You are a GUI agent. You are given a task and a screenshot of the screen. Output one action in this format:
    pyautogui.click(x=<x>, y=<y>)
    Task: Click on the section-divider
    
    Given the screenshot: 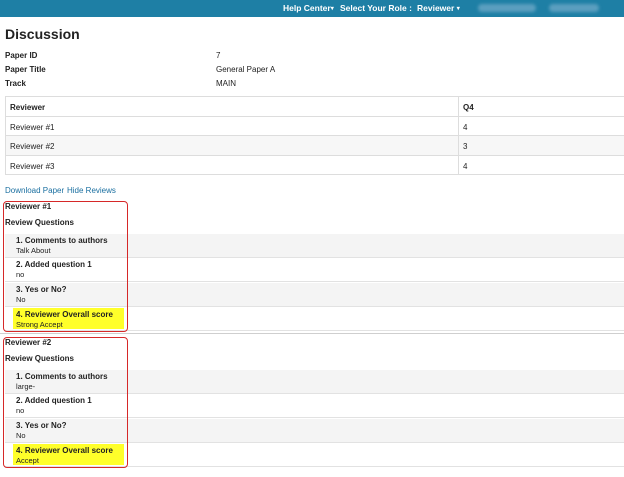 What is the action you would take?
    pyautogui.click(x=312, y=333)
    